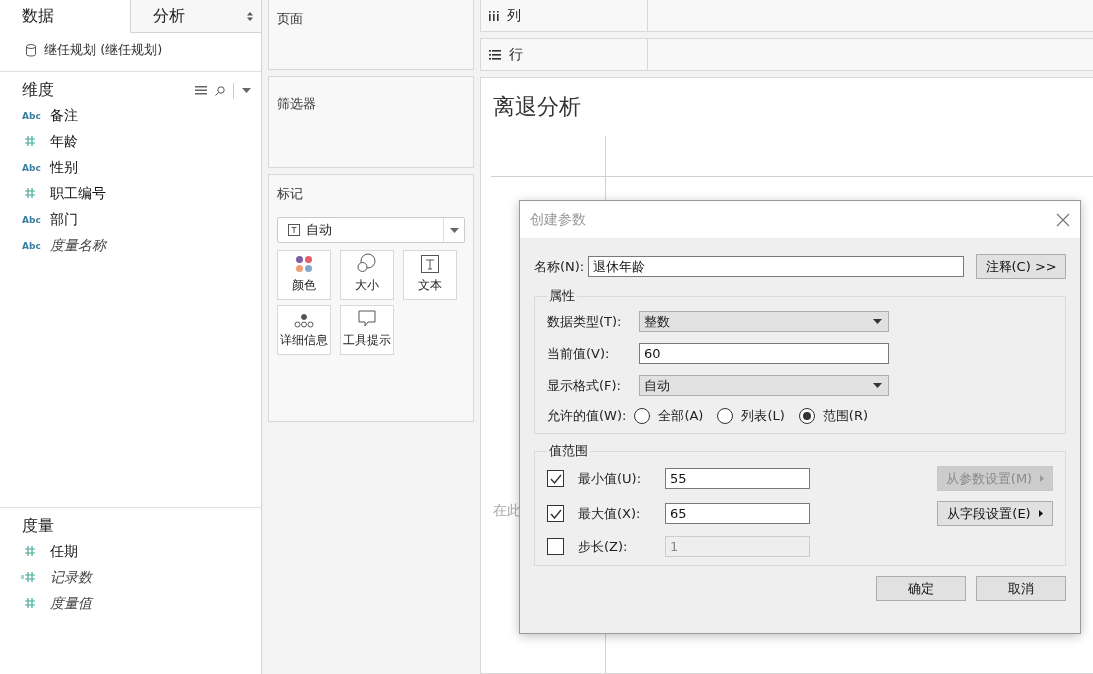 The image size is (1093, 674). I want to click on range-input: 65, so click(737, 513).